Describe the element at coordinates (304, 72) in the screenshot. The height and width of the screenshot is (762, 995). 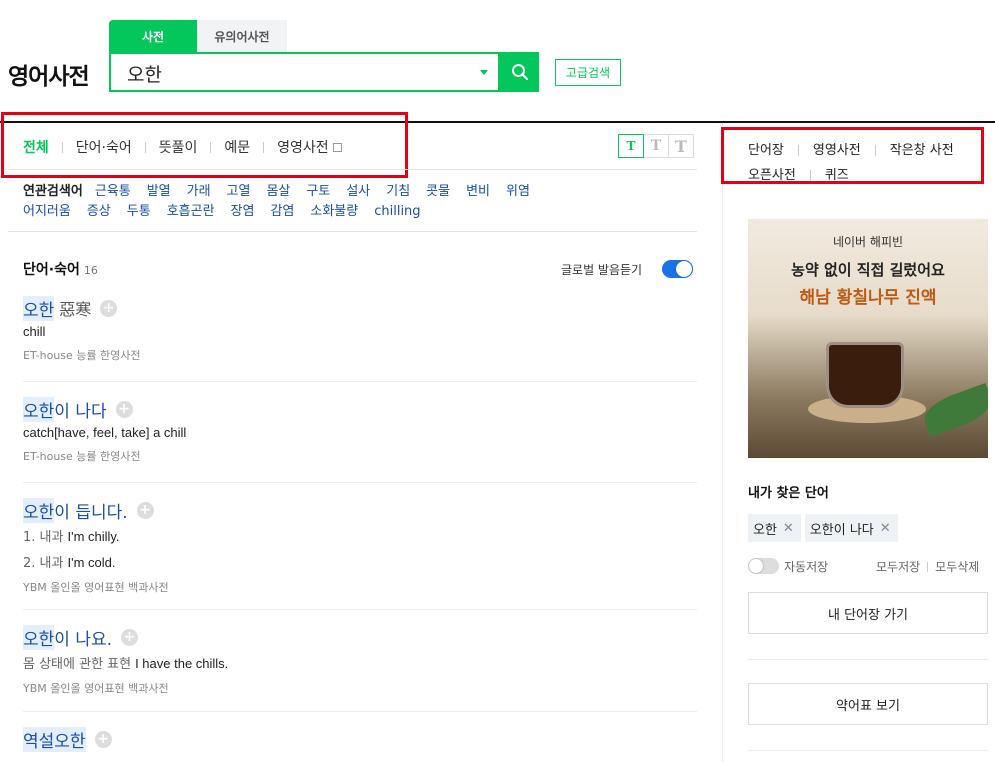
I see `search-input: 오한` at that location.